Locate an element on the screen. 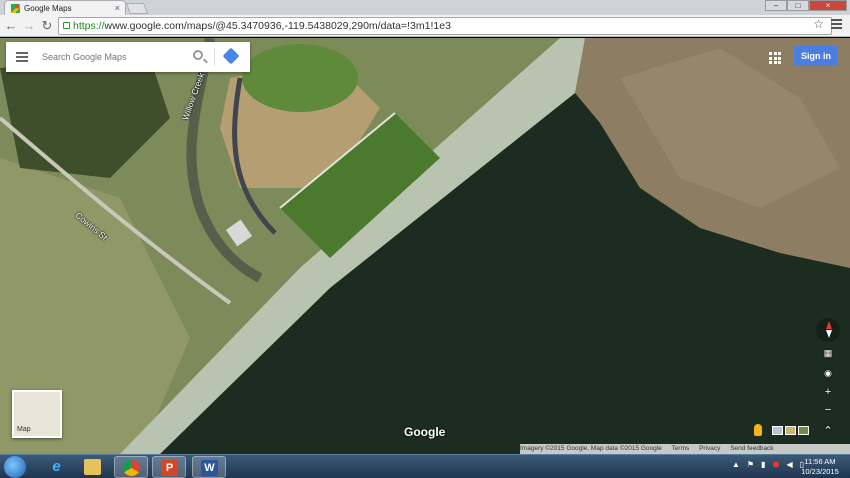 Image resolution: width=850 pixels, height=478 pixels. taskbar-powerpoint: P is located at coordinates (169, 467).